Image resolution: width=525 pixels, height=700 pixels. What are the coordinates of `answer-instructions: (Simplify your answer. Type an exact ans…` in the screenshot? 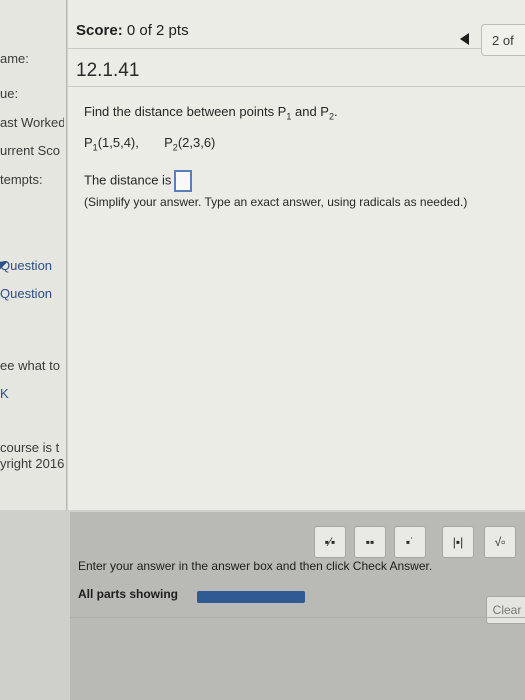 It's located at (276, 202).